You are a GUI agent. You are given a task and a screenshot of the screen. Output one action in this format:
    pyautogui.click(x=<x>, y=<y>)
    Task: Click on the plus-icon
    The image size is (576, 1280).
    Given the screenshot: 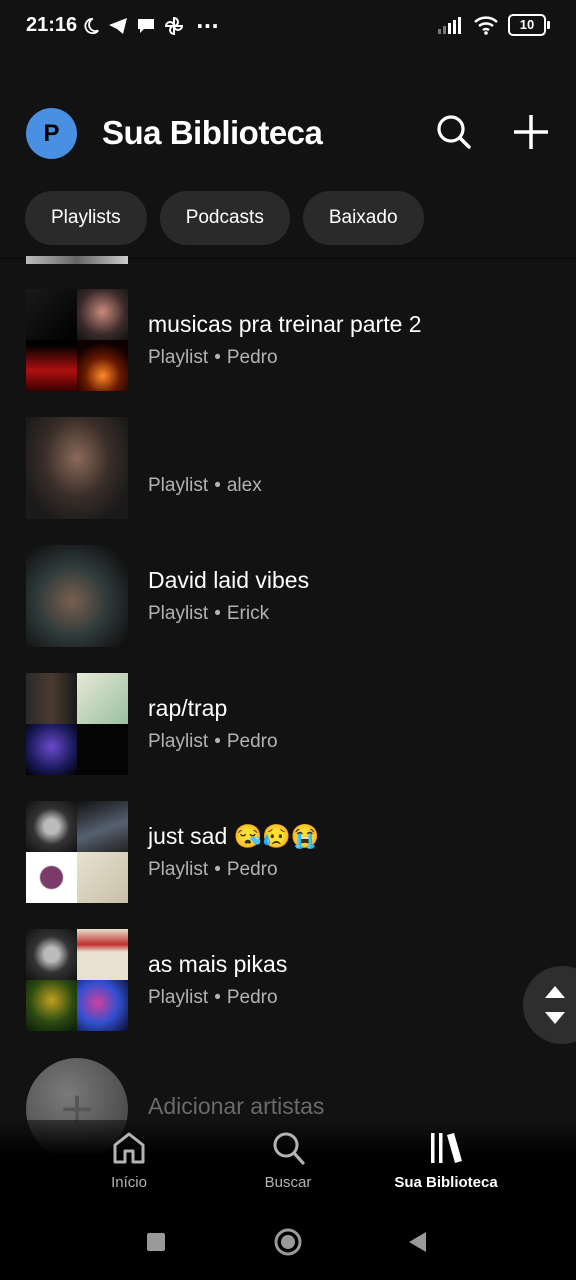 What is the action you would take?
    pyautogui.click(x=531, y=132)
    